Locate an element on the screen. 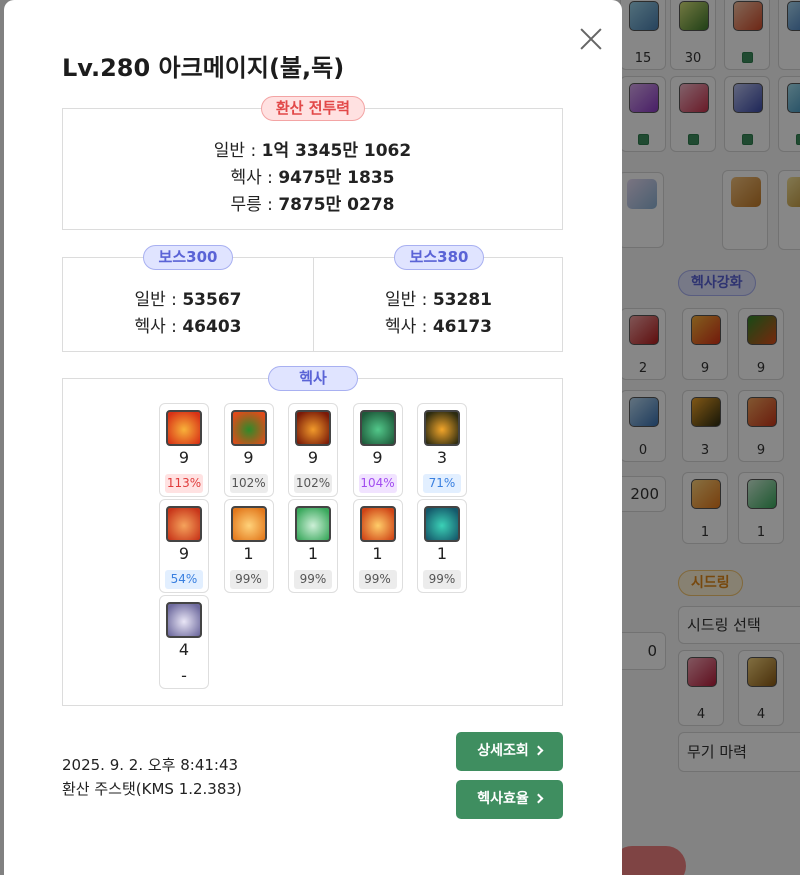 Image resolution: width=800 pixels, height=875 pixels. fire-demon-skill-icon is located at coordinates (313, 428).